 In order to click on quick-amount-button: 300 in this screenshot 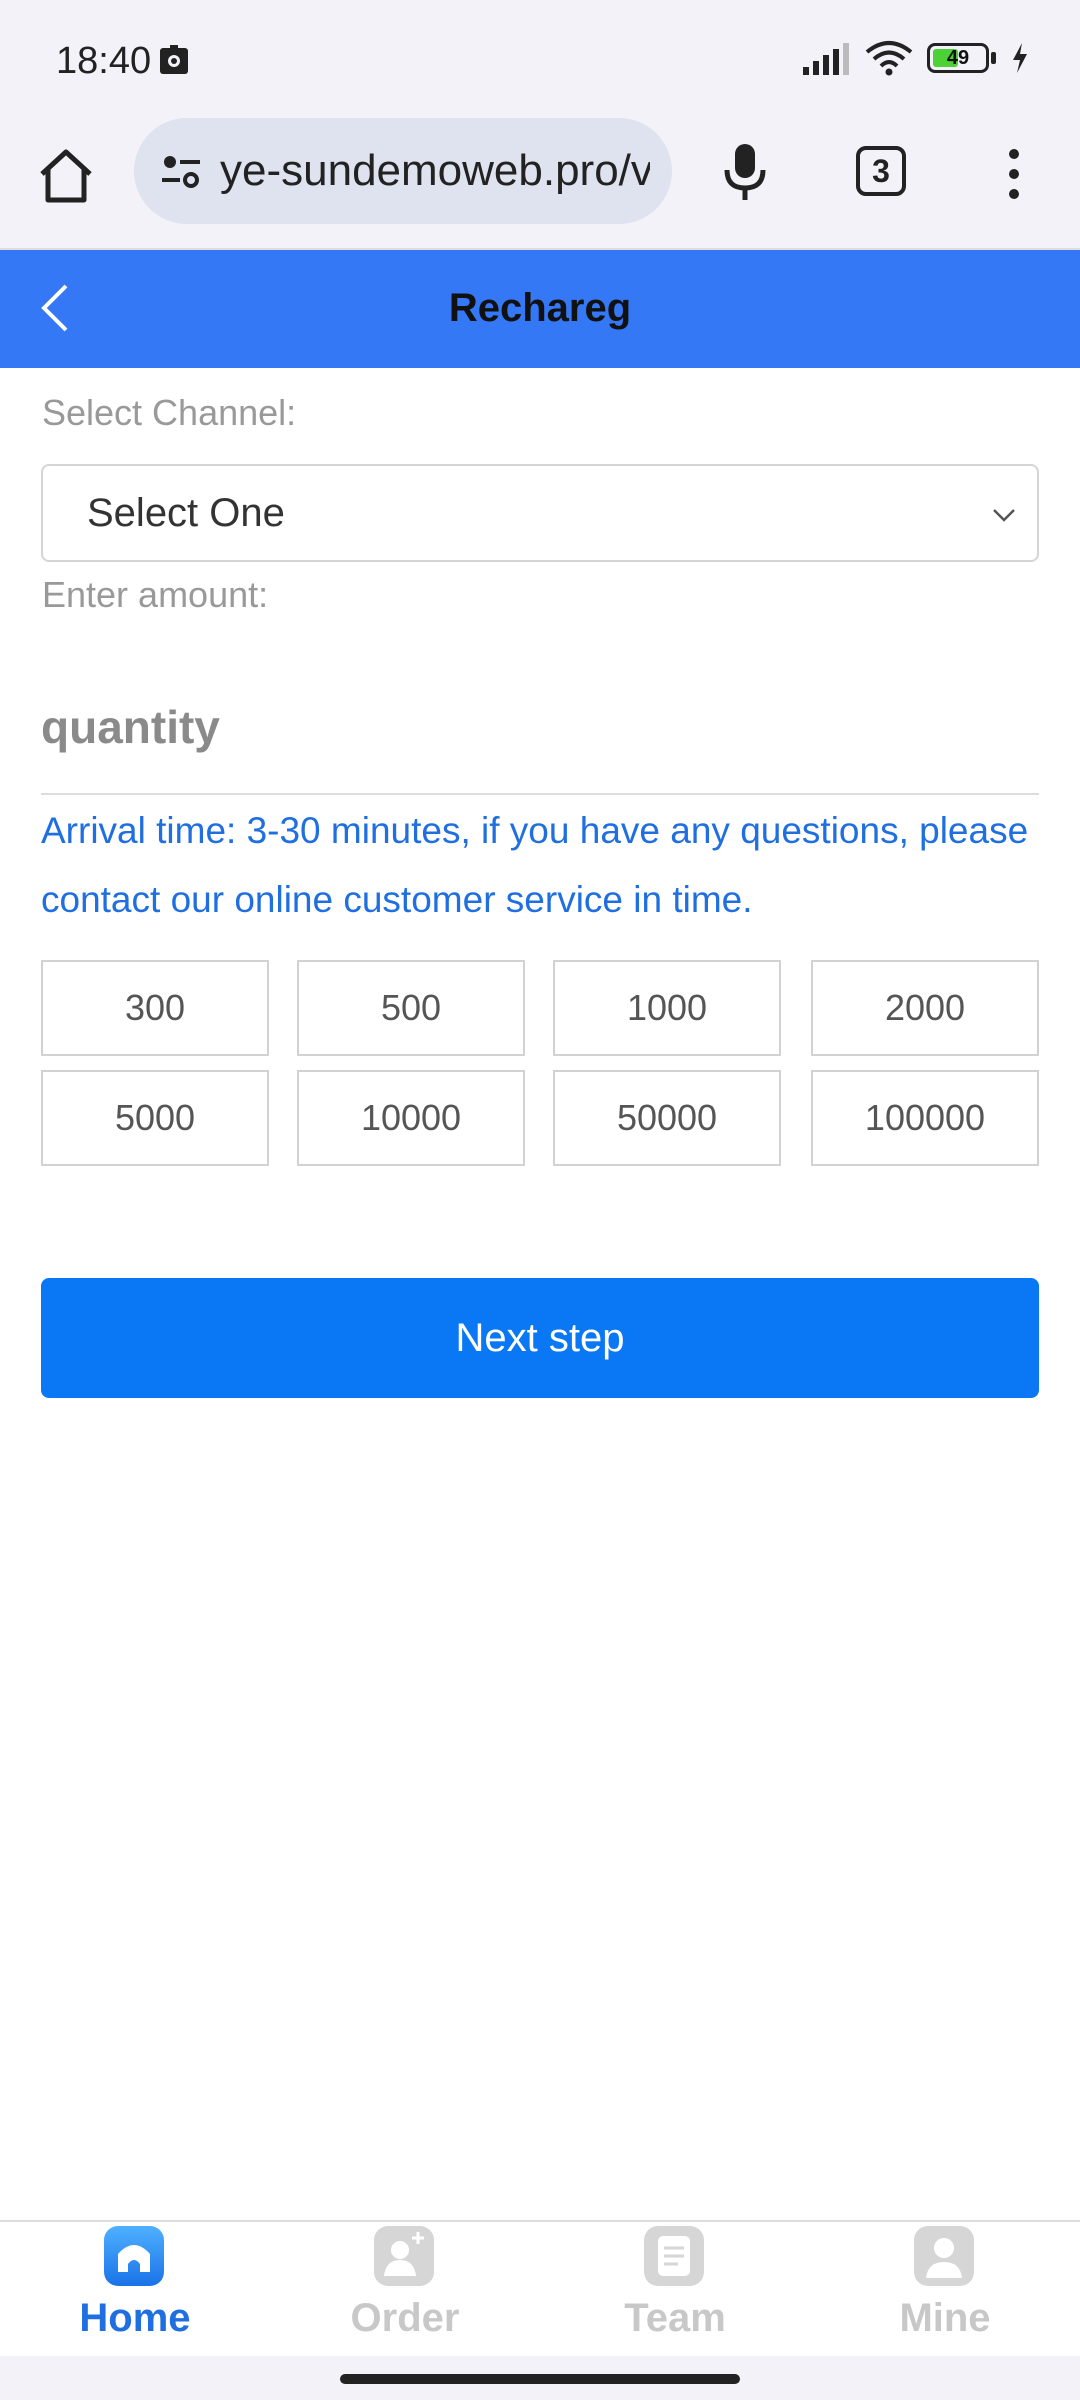, I will do `click(155, 1008)`.